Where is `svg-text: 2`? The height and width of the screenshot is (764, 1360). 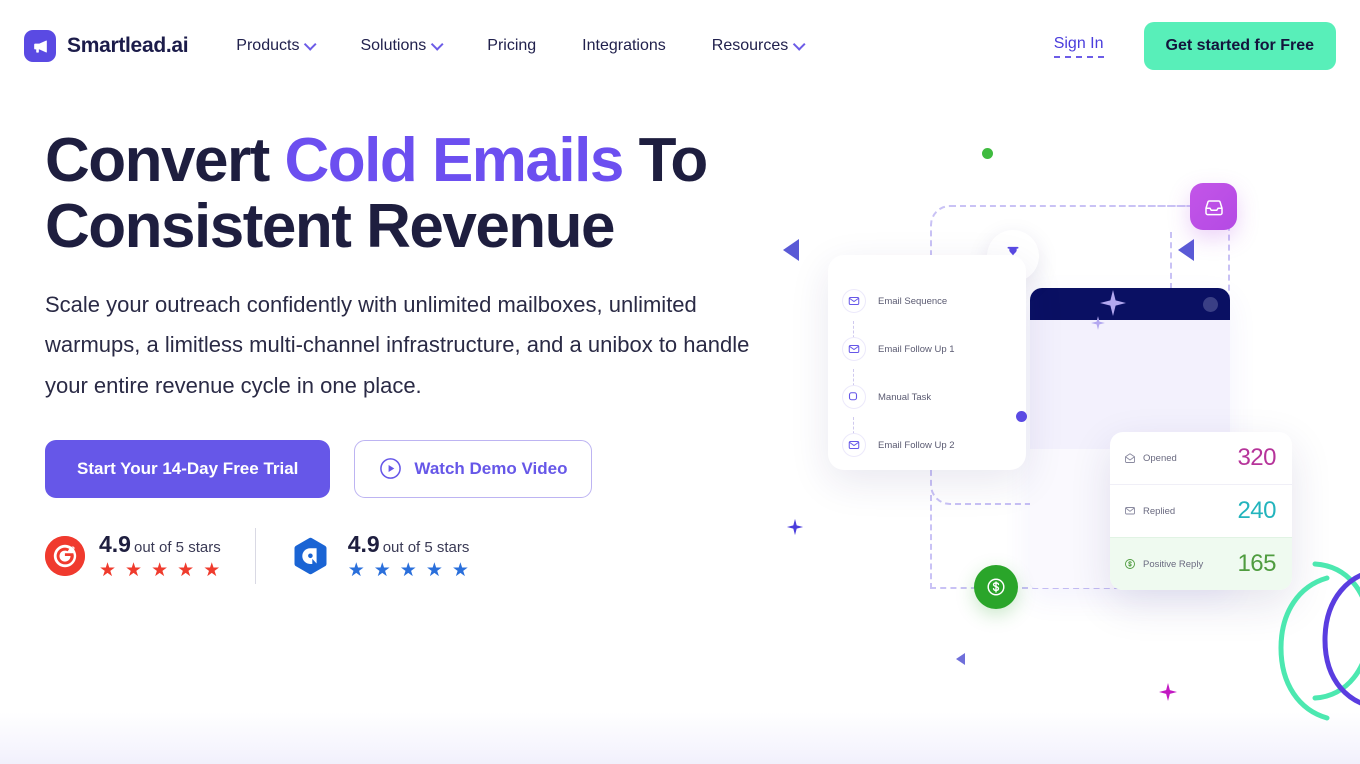 svg-text: 2 is located at coordinates (73, 549).